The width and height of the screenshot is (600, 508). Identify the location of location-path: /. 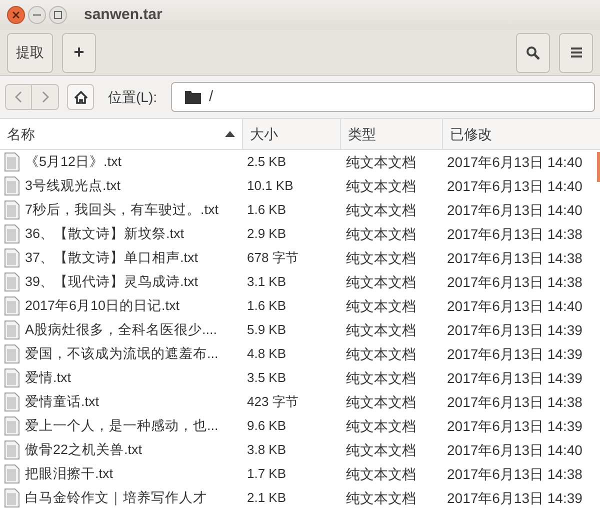
(211, 96).